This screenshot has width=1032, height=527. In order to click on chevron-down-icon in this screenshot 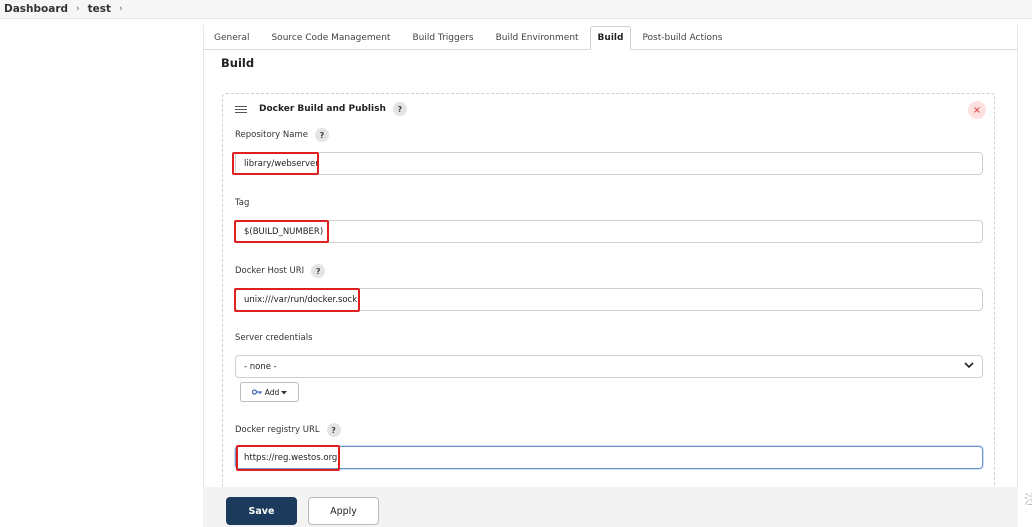, I will do `click(969, 366)`.